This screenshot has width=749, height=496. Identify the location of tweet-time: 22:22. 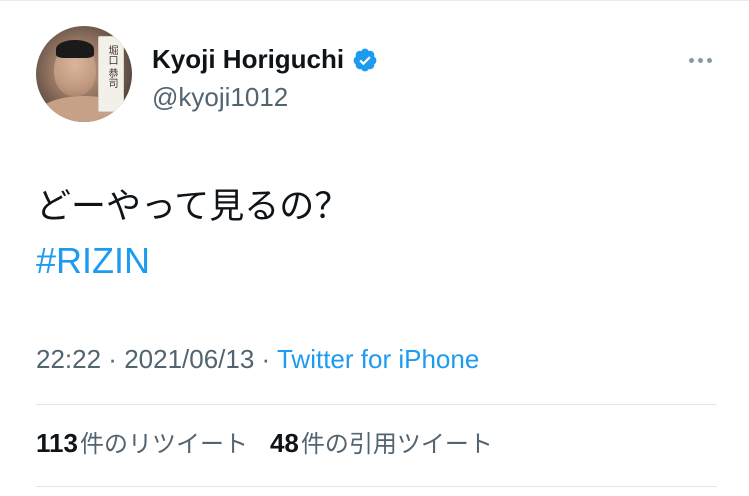
(68, 359).